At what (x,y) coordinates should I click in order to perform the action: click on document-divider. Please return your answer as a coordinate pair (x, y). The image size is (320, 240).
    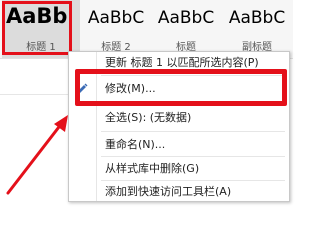
    Looking at the image, I should click on (34, 94).